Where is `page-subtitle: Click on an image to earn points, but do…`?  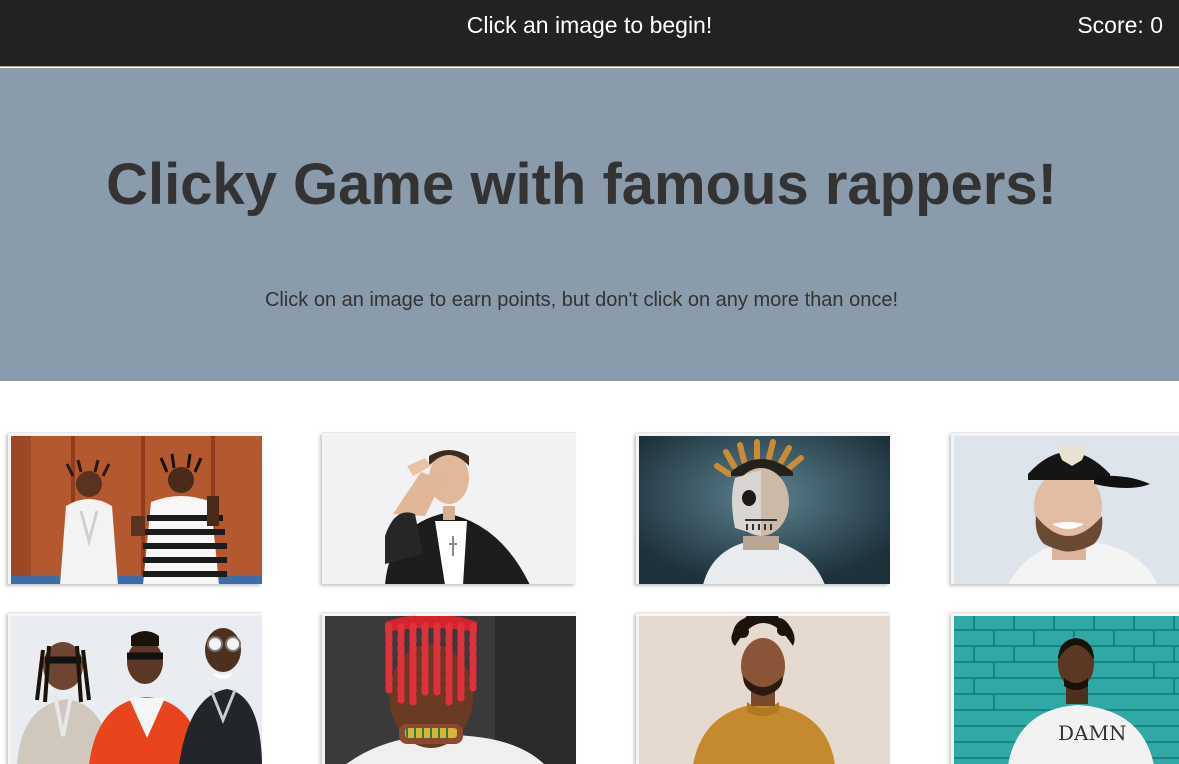 page-subtitle: Click on an image to earn points, but do… is located at coordinates (581, 300).